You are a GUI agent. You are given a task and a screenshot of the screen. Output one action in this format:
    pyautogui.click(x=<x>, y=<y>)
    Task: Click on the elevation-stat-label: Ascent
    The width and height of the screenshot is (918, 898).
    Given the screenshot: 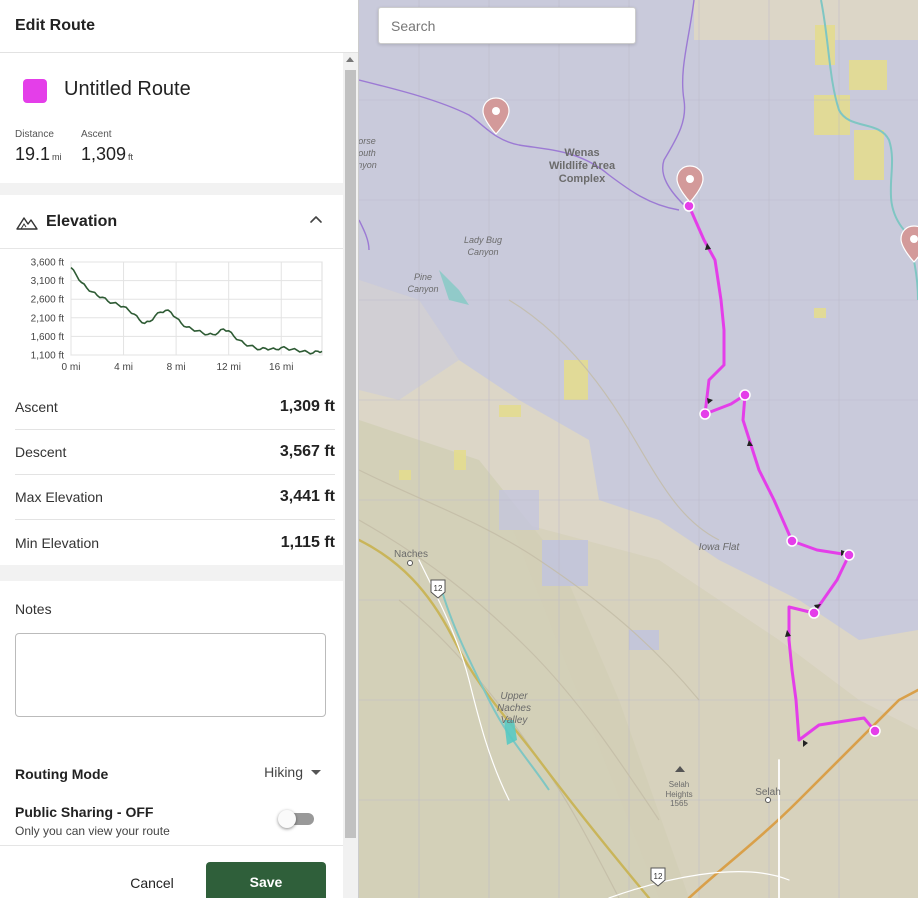 What is the action you would take?
    pyautogui.click(x=36, y=407)
    